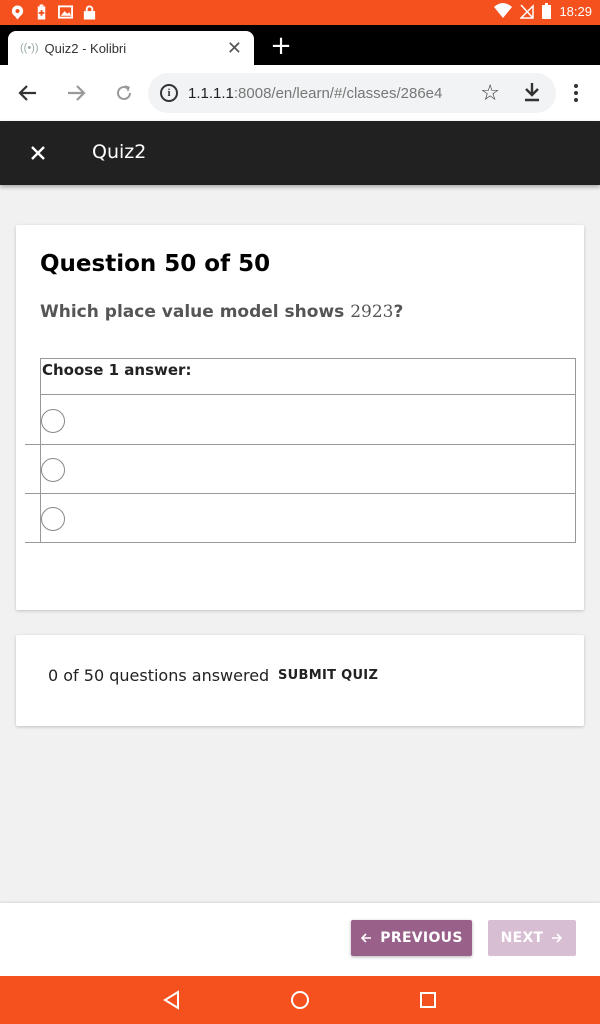  I want to click on reload-icon, so click(124, 92).